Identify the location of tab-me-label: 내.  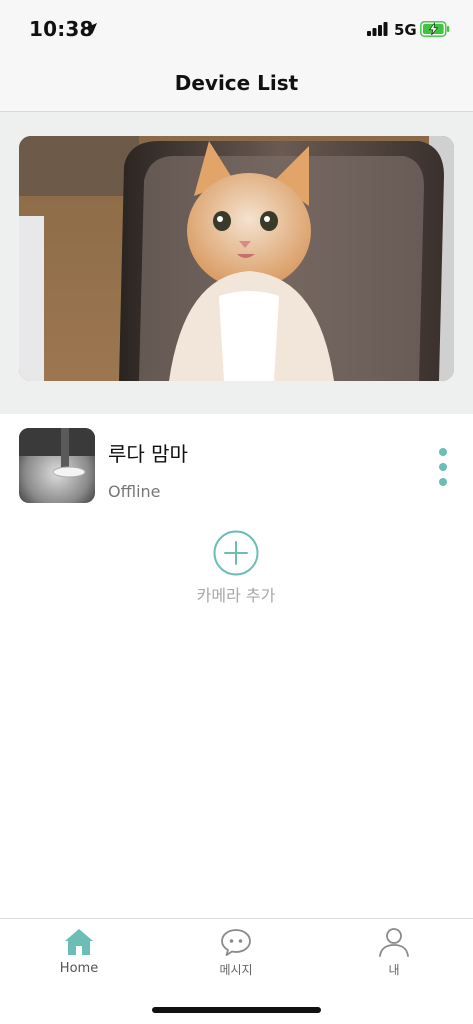
(394, 970).